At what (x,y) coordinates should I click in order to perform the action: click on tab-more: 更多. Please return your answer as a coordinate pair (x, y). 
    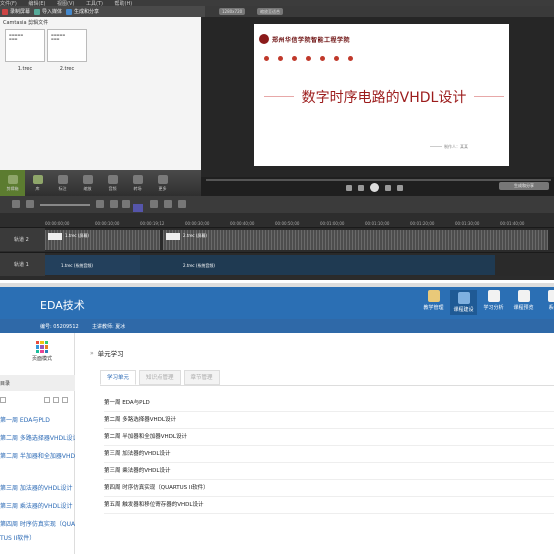
    Looking at the image, I should click on (162, 183).